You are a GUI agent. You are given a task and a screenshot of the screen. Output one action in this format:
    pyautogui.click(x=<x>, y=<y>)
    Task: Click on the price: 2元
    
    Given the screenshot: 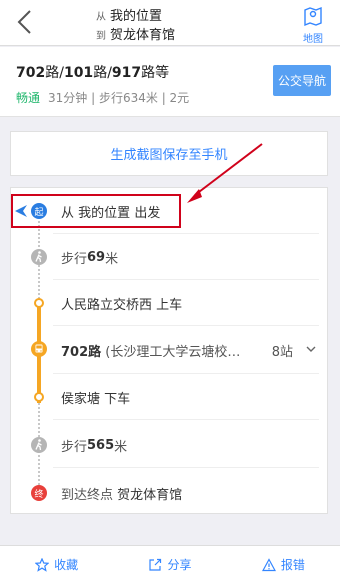 What is the action you would take?
    pyautogui.click(x=179, y=98)
    